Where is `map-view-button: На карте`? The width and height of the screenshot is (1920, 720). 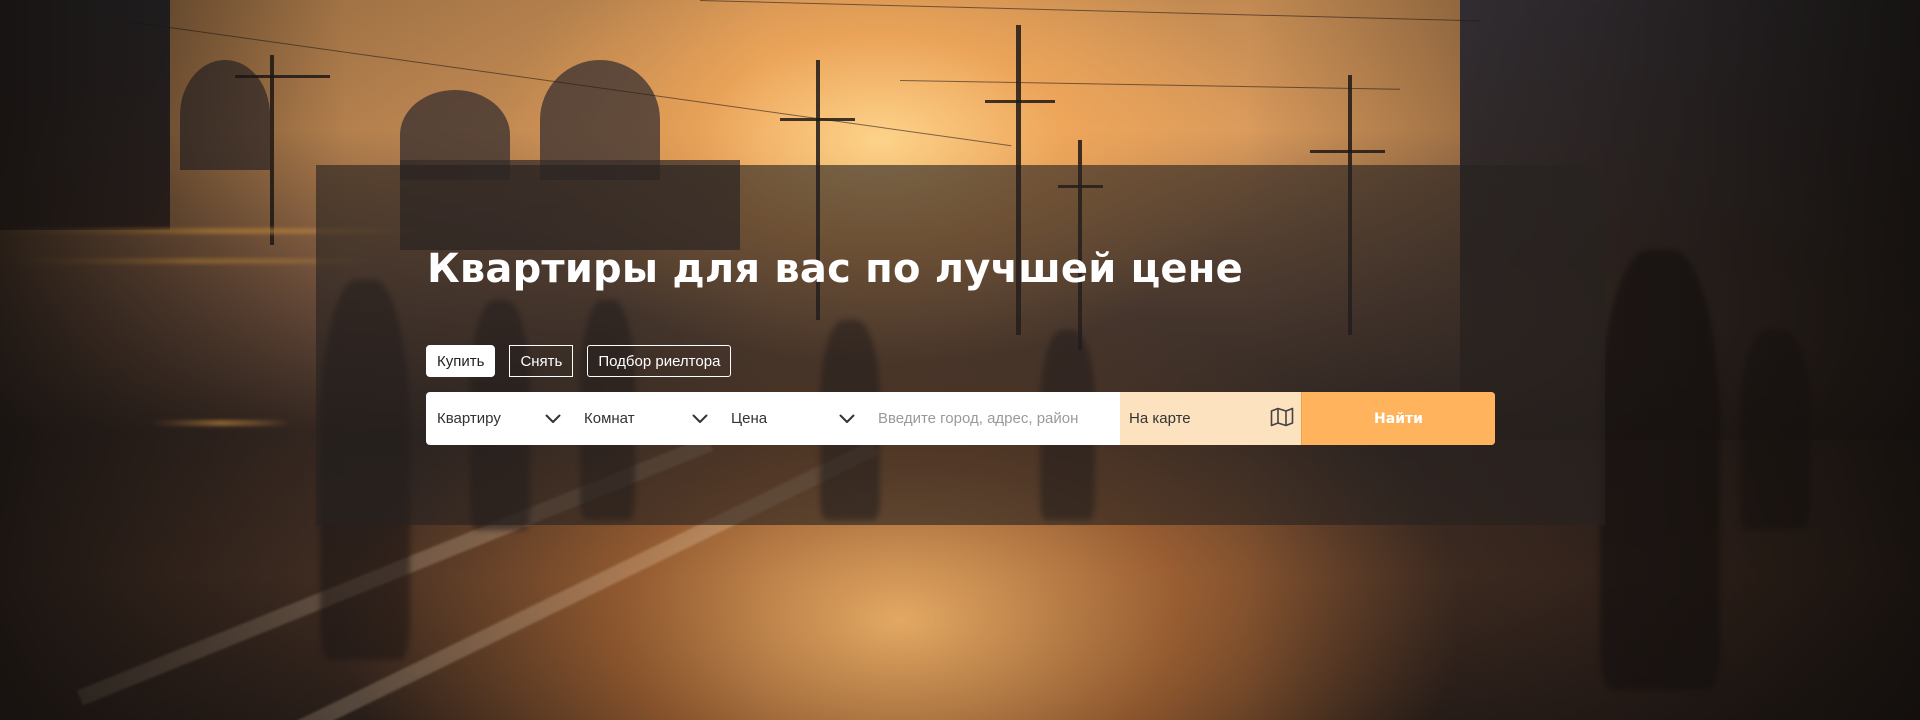
map-view-button: На карте is located at coordinates (1210, 418).